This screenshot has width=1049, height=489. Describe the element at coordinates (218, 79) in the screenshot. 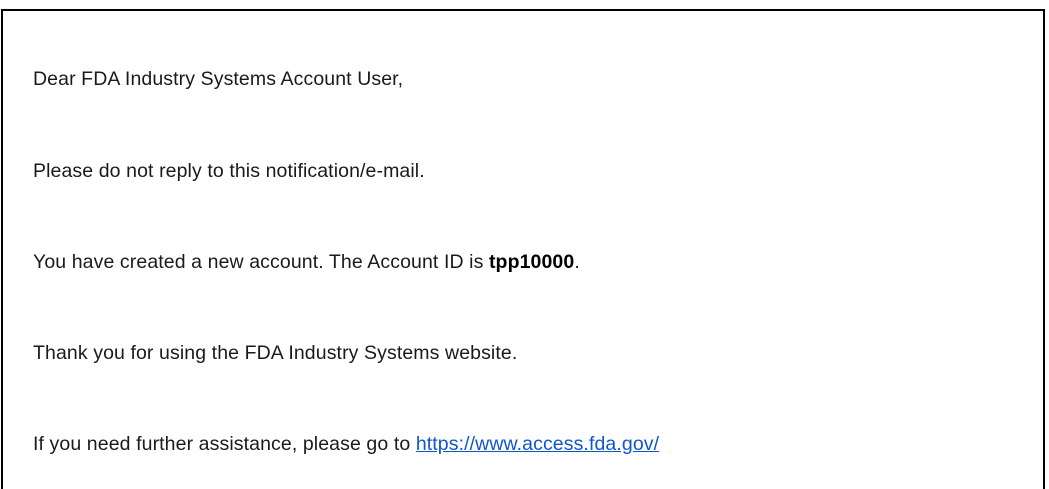

I see `greeting-text: Dear FDA Industry Systems Account User,` at that location.